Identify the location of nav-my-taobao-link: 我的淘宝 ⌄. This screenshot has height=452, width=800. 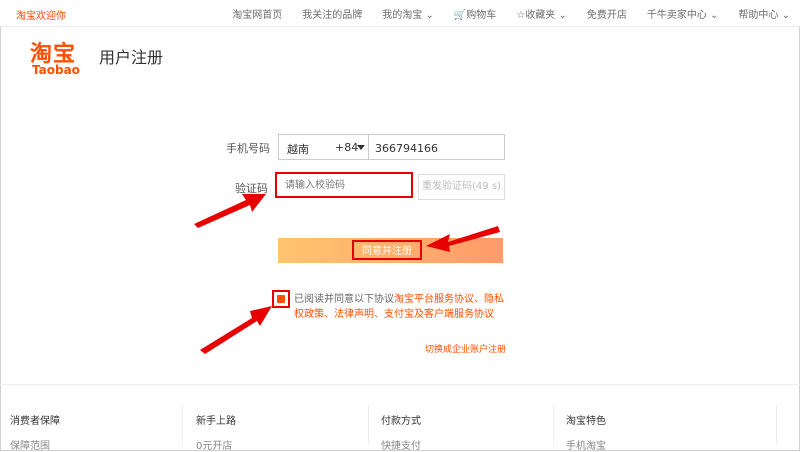
(408, 13).